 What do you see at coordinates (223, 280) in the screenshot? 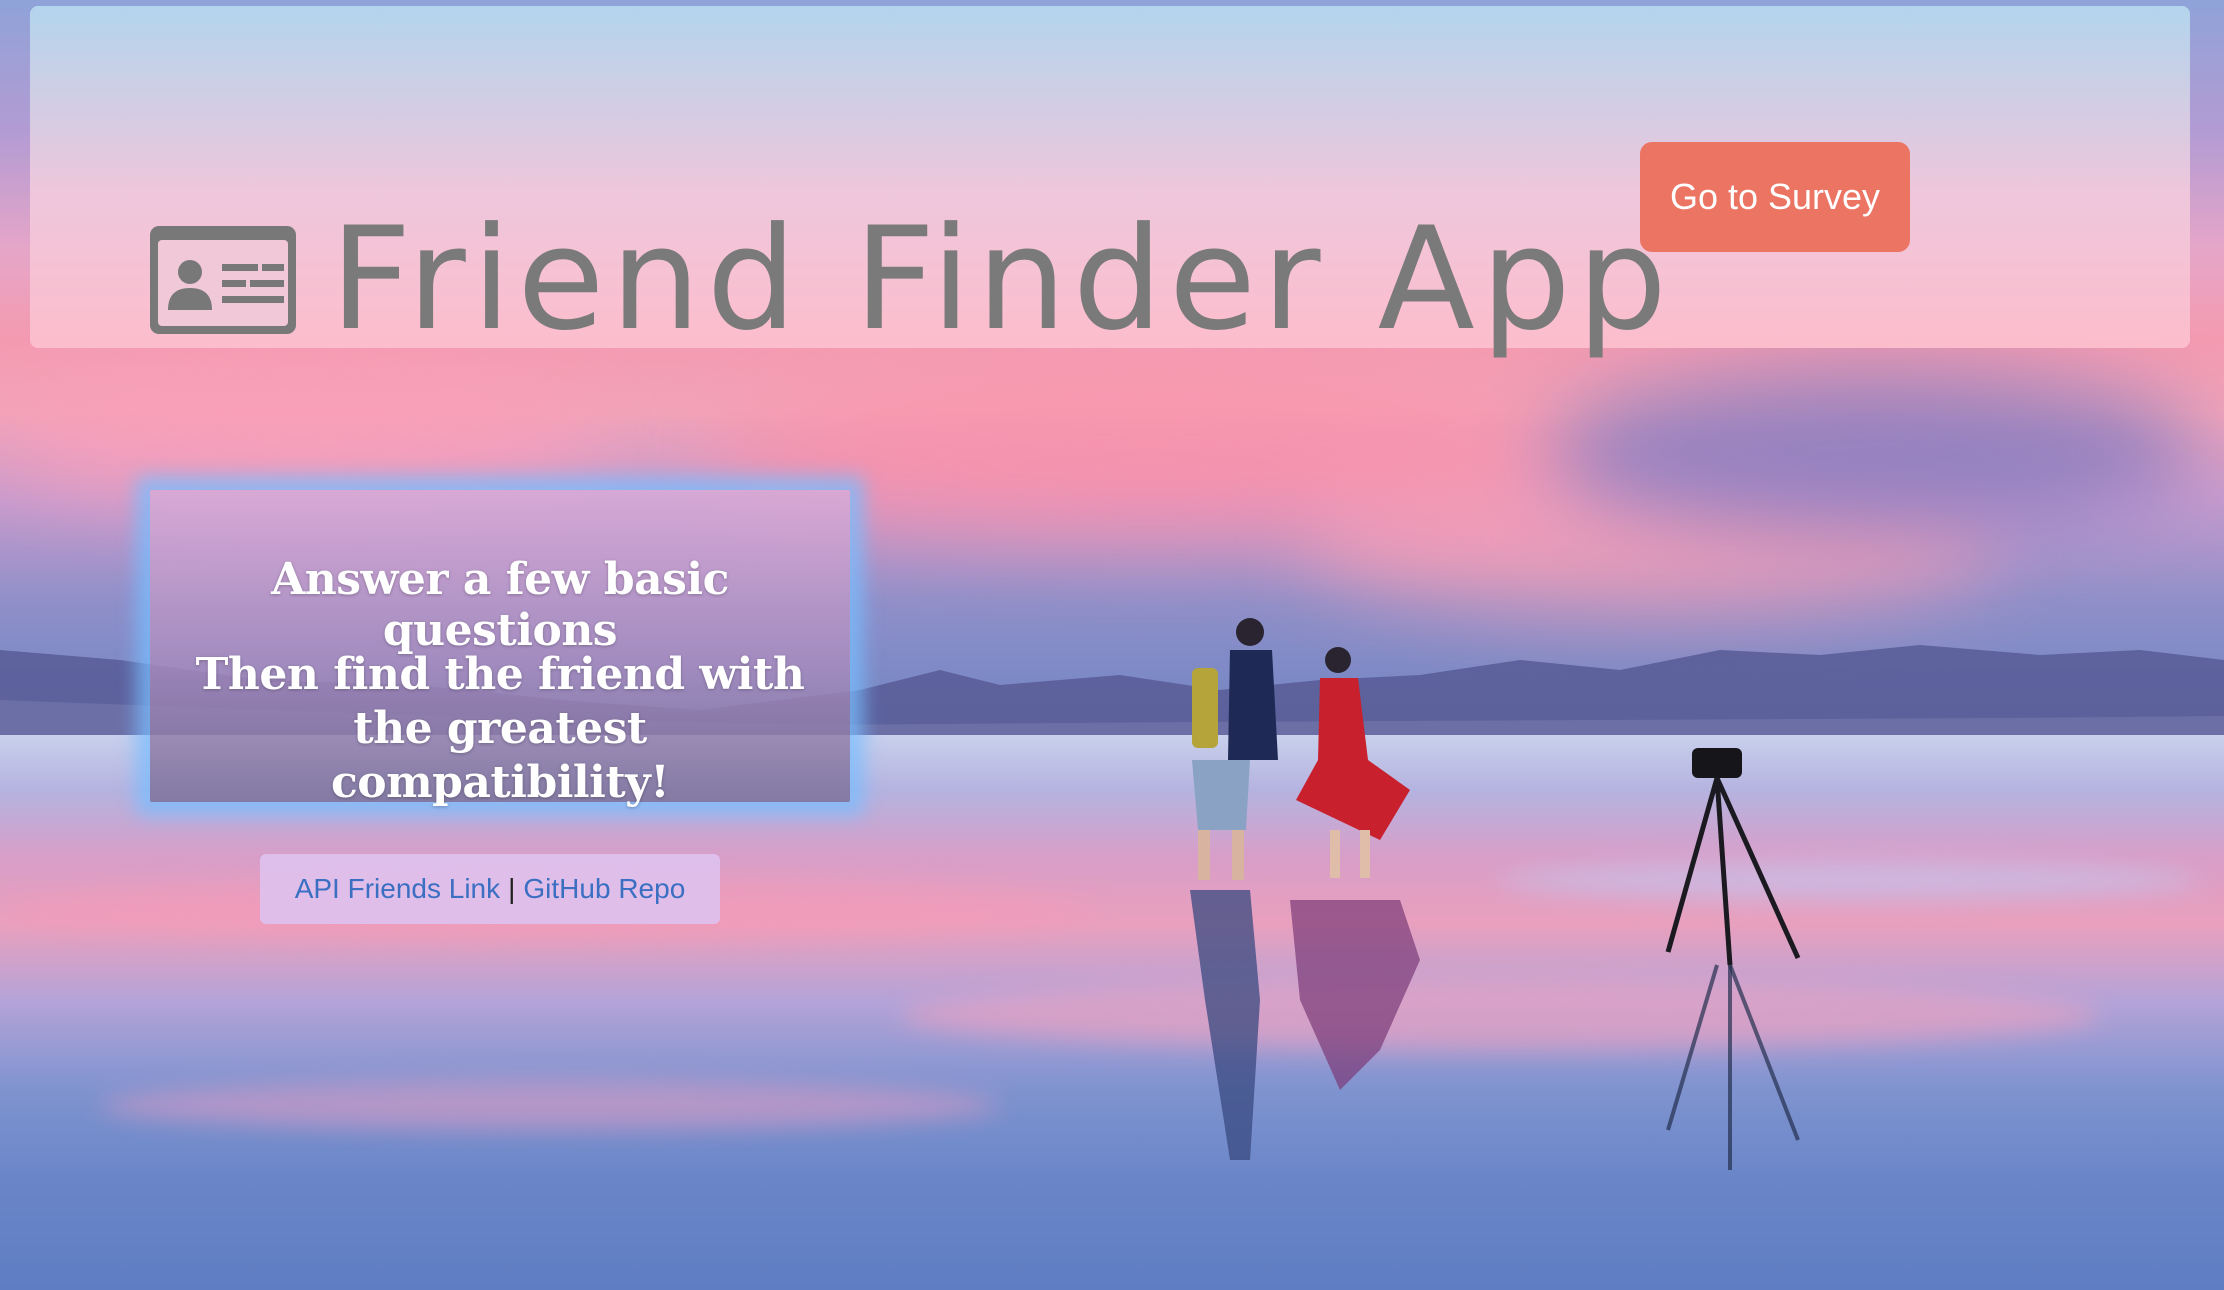
I see `id-card-icon` at bounding box center [223, 280].